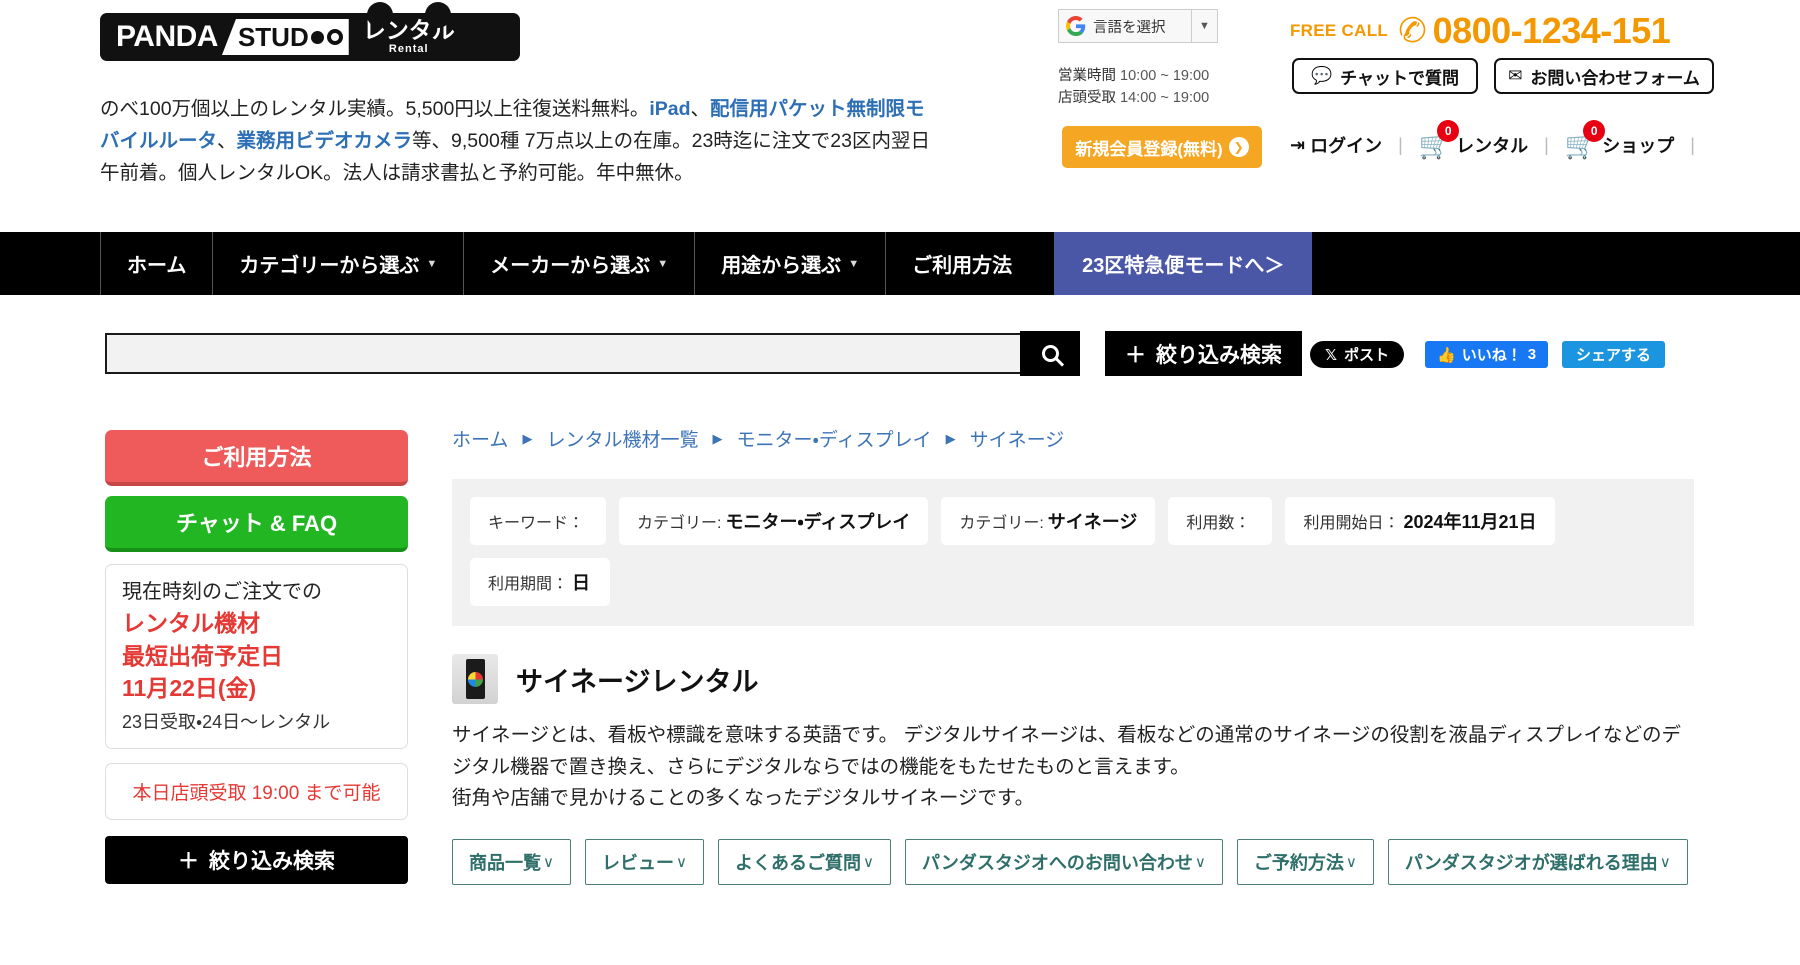 This screenshot has height=965, width=1800. Describe the element at coordinates (1491, 355) in the screenshot. I see `facebook-like-label: いいね！` at that location.